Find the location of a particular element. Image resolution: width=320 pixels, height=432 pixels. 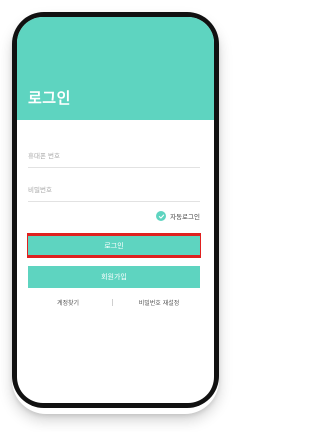

check-circle-icon is located at coordinates (161, 216).